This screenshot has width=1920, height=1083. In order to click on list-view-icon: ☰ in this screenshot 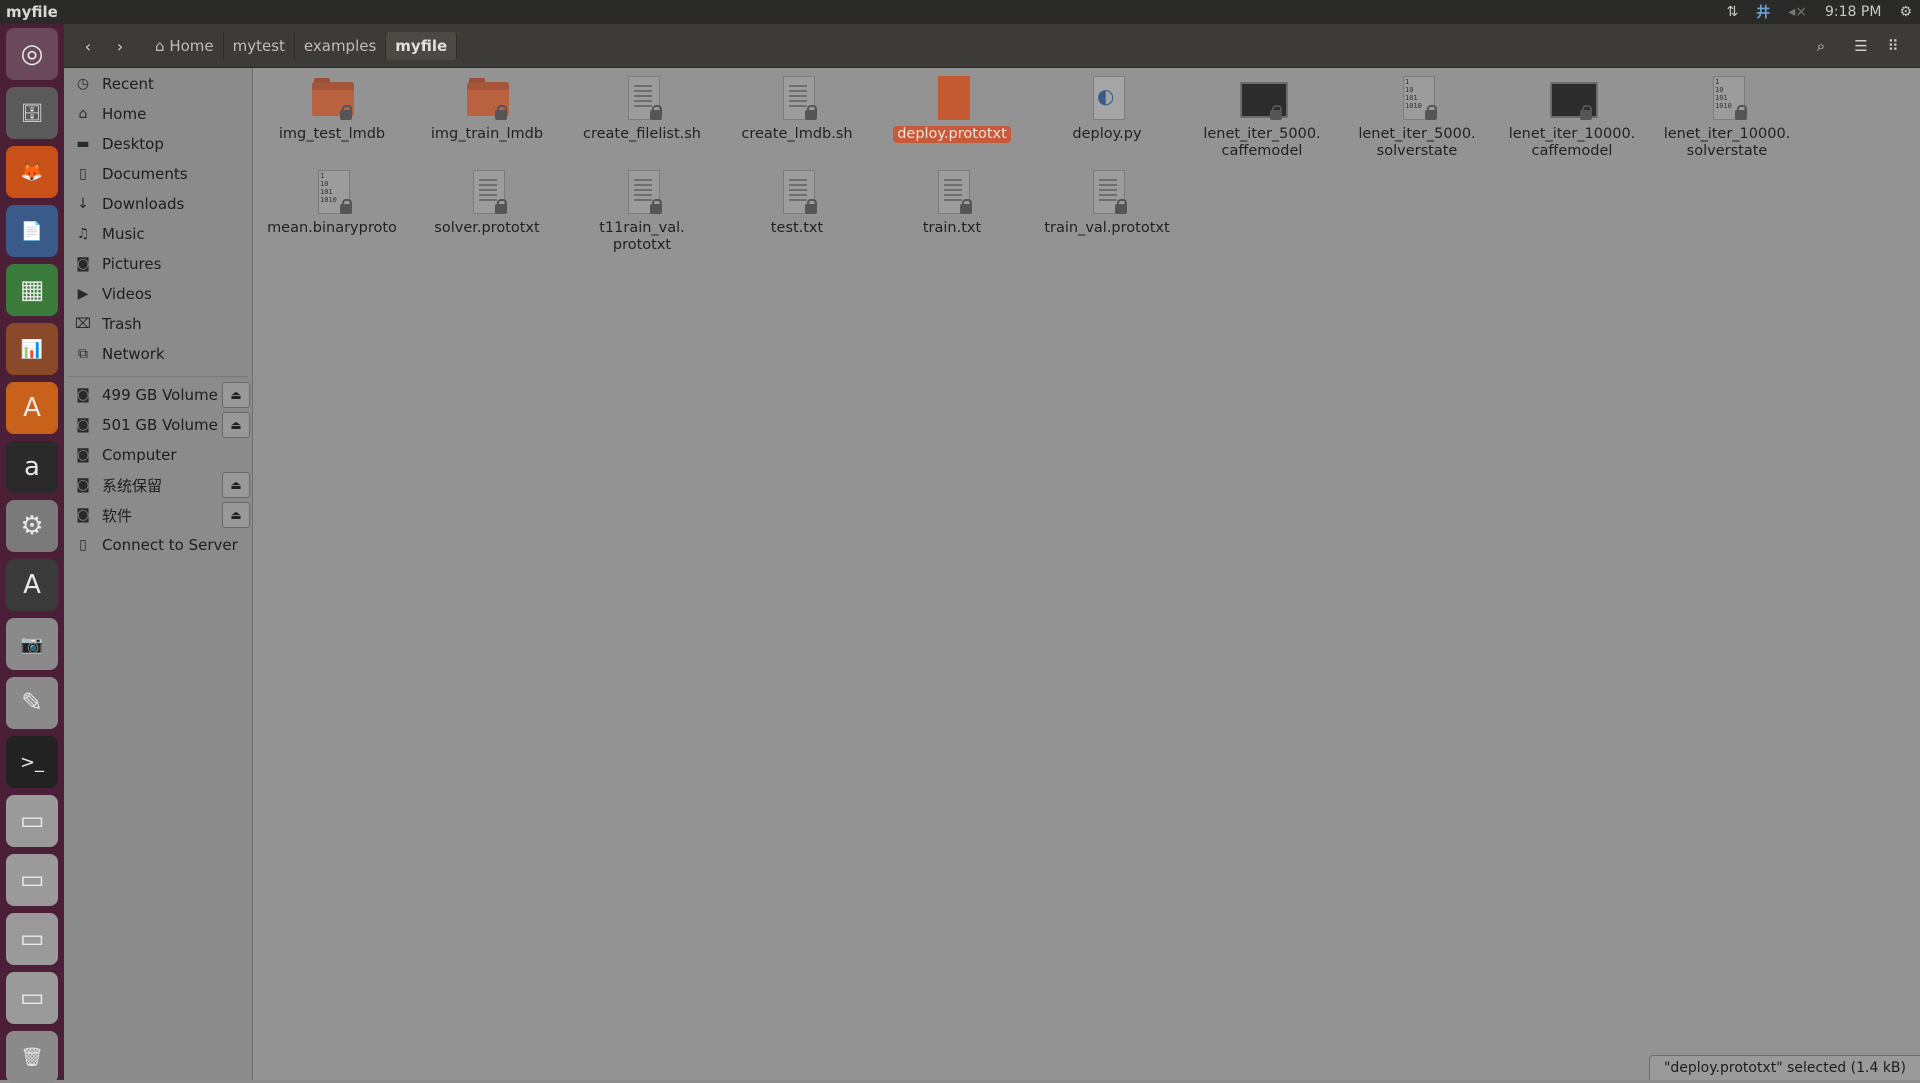, I will do `click(1861, 46)`.